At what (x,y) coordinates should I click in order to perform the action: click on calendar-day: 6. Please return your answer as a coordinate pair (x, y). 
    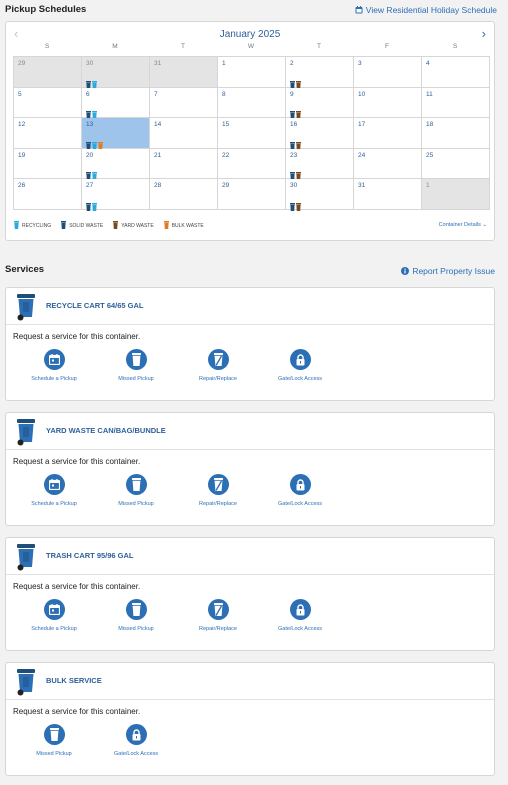
    Looking at the image, I should click on (116, 103).